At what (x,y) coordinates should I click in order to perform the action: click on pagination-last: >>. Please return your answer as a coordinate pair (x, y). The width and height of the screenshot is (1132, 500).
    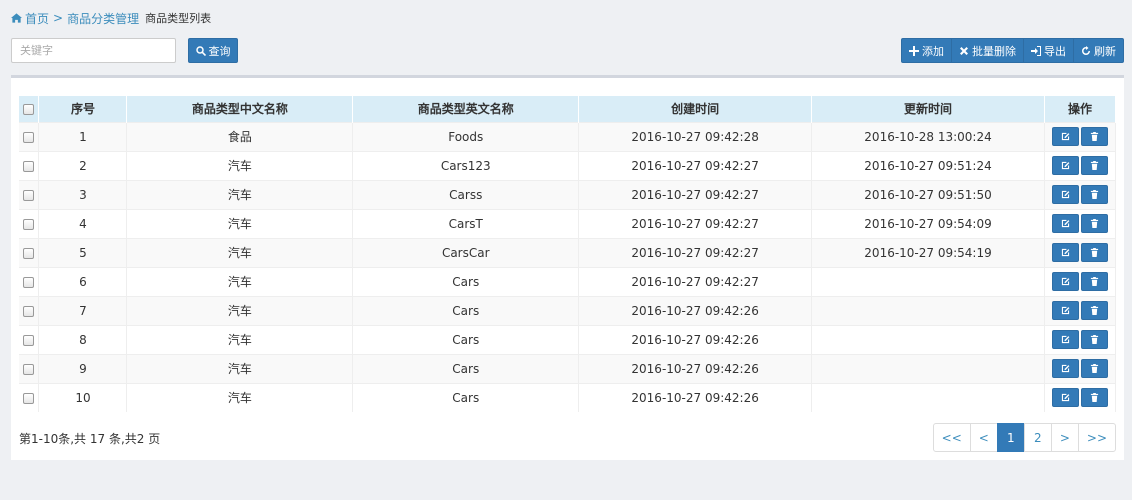
    Looking at the image, I should click on (1096, 437).